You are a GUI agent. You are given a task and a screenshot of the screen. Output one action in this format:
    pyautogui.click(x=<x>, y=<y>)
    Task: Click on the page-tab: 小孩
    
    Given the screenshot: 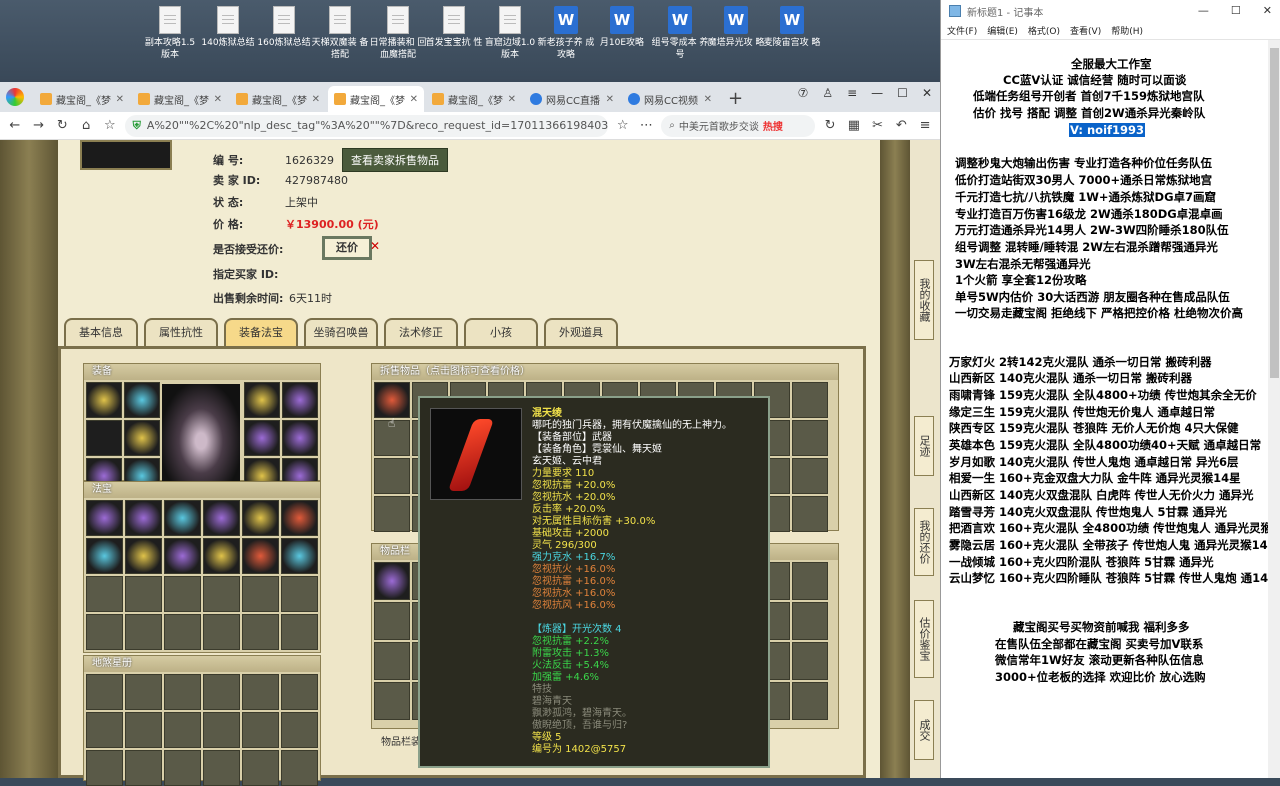 What is the action you would take?
    pyautogui.click(x=501, y=333)
    